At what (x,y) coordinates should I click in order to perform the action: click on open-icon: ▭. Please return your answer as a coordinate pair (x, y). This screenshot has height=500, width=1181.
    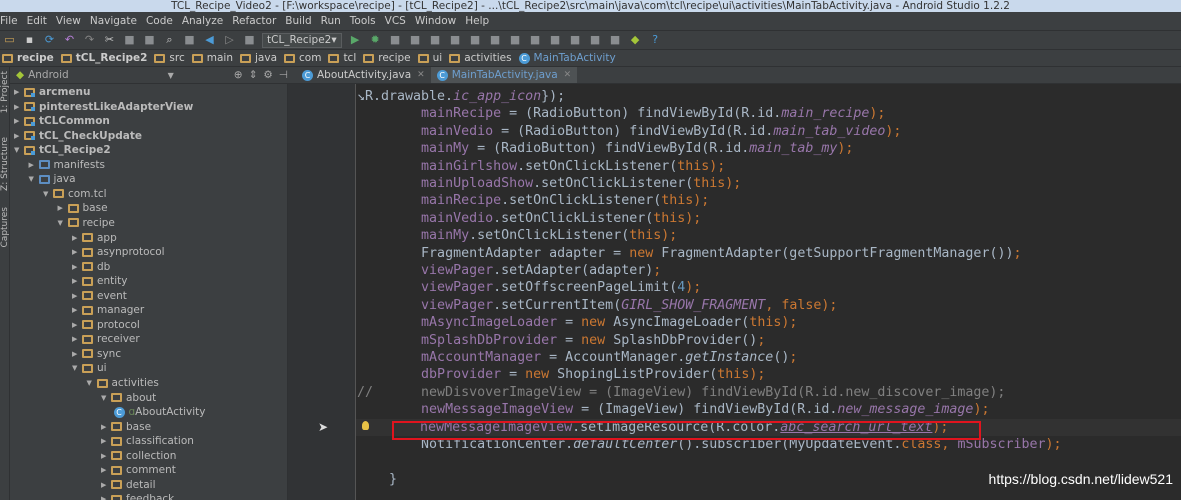
    Looking at the image, I should click on (9, 40).